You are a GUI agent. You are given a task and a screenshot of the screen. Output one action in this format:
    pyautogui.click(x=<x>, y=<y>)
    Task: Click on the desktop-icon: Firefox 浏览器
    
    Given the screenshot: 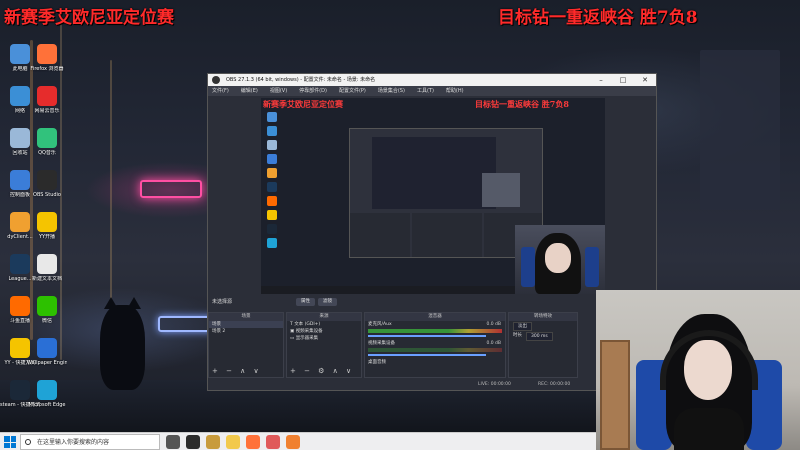 What is the action you would take?
    pyautogui.click(x=47, y=58)
    